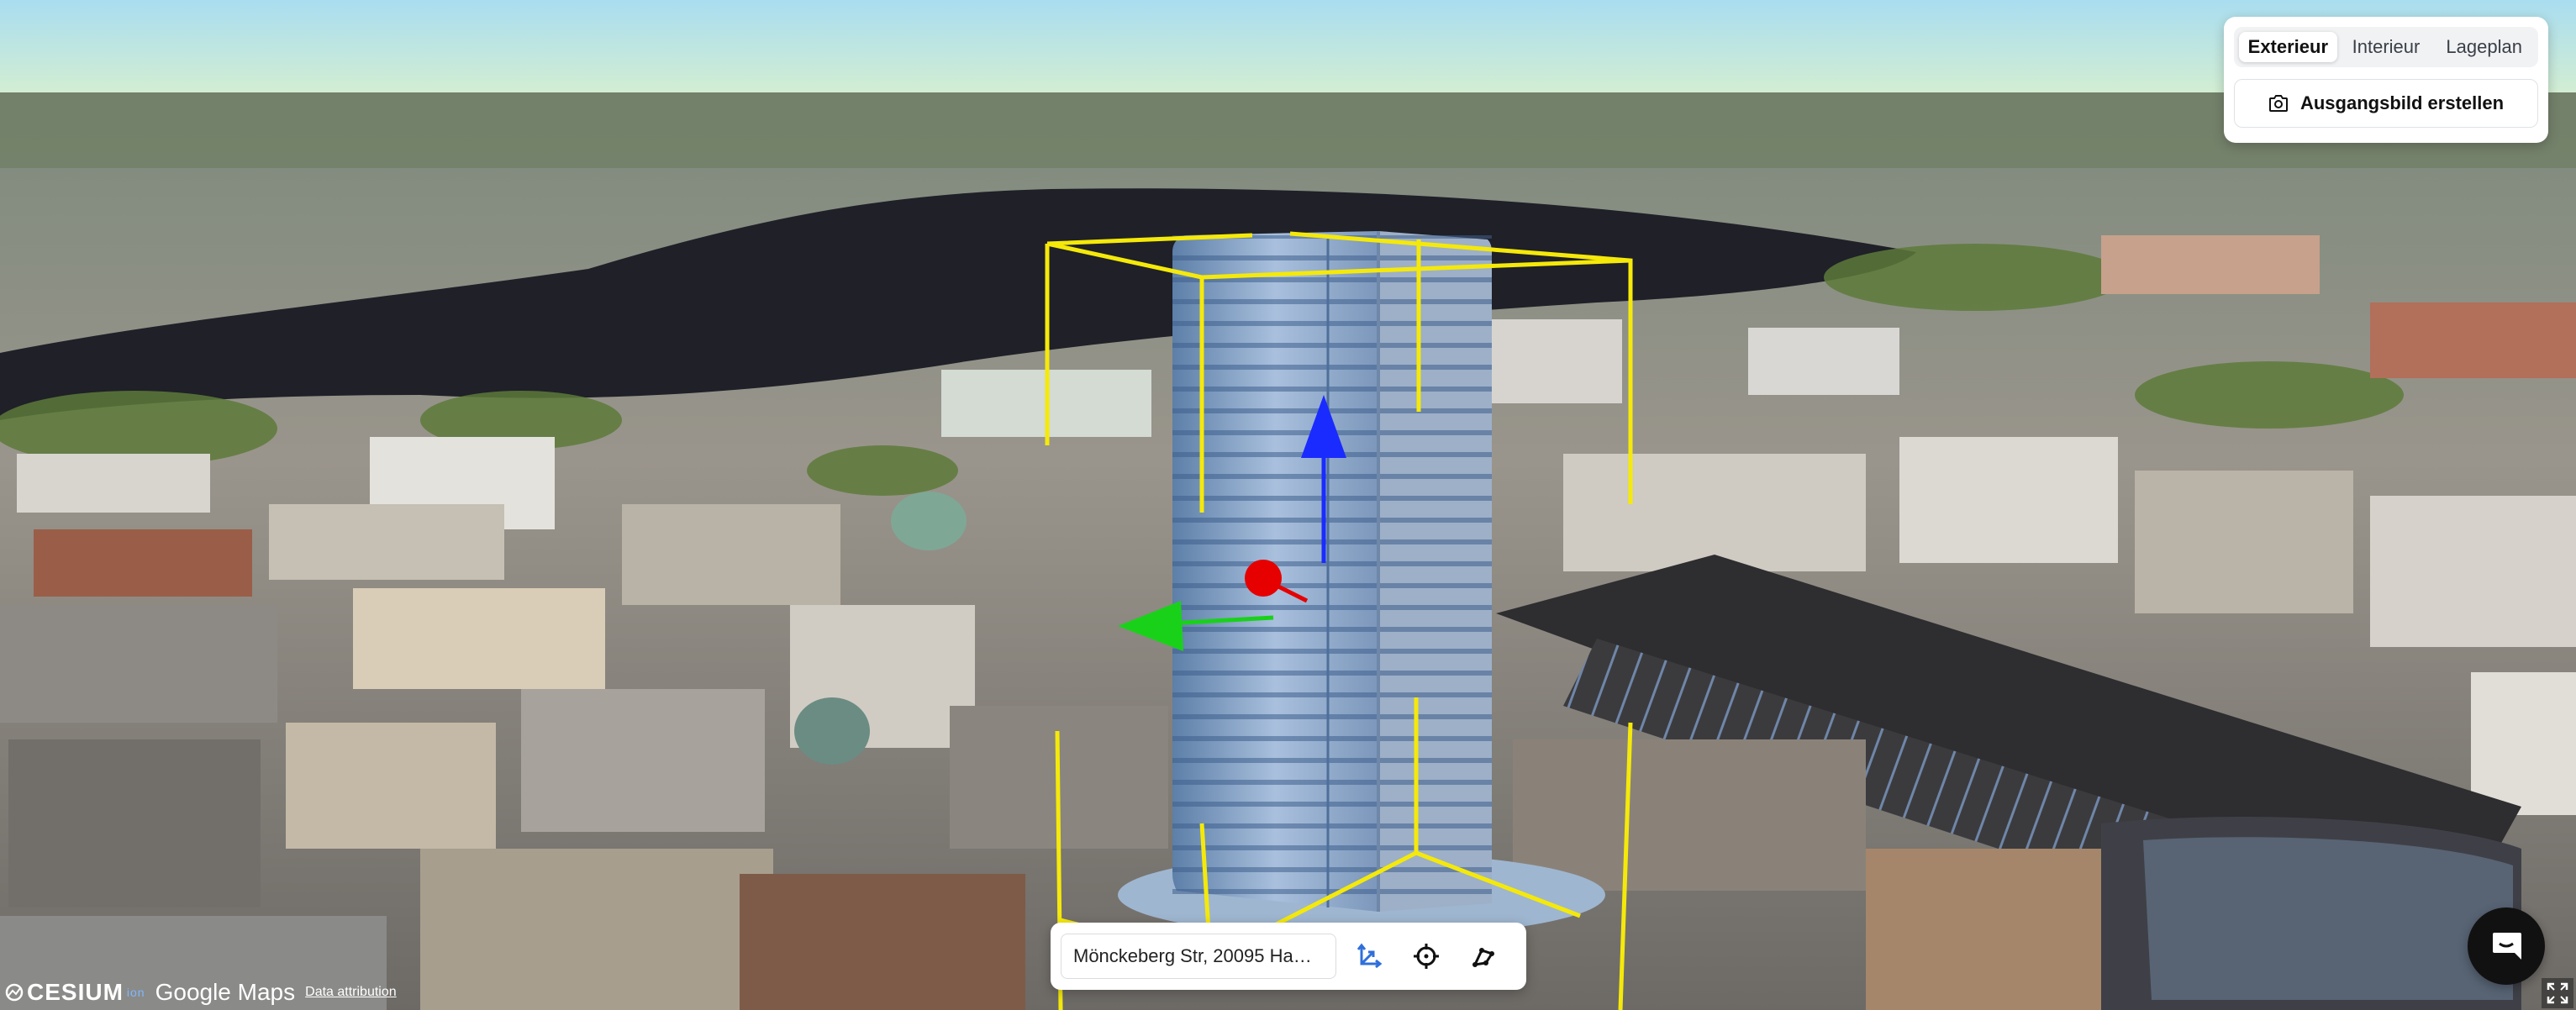  What do you see at coordinates (2278, 103) in the screenshot?
I see `camera-icon` at bounding box center [2278, 103].